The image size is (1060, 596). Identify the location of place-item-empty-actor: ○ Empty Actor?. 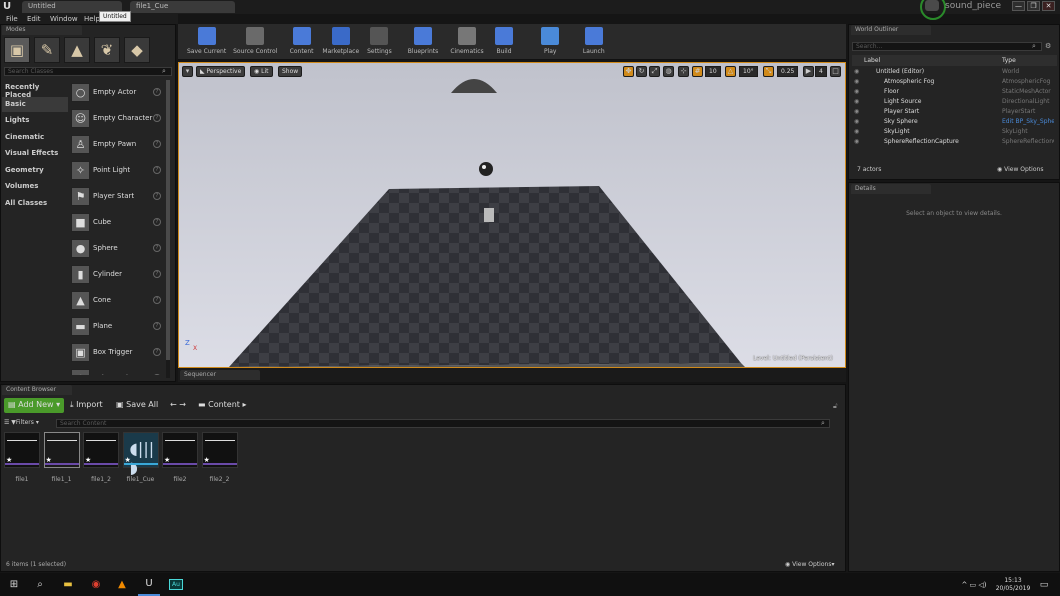
(117, 93).